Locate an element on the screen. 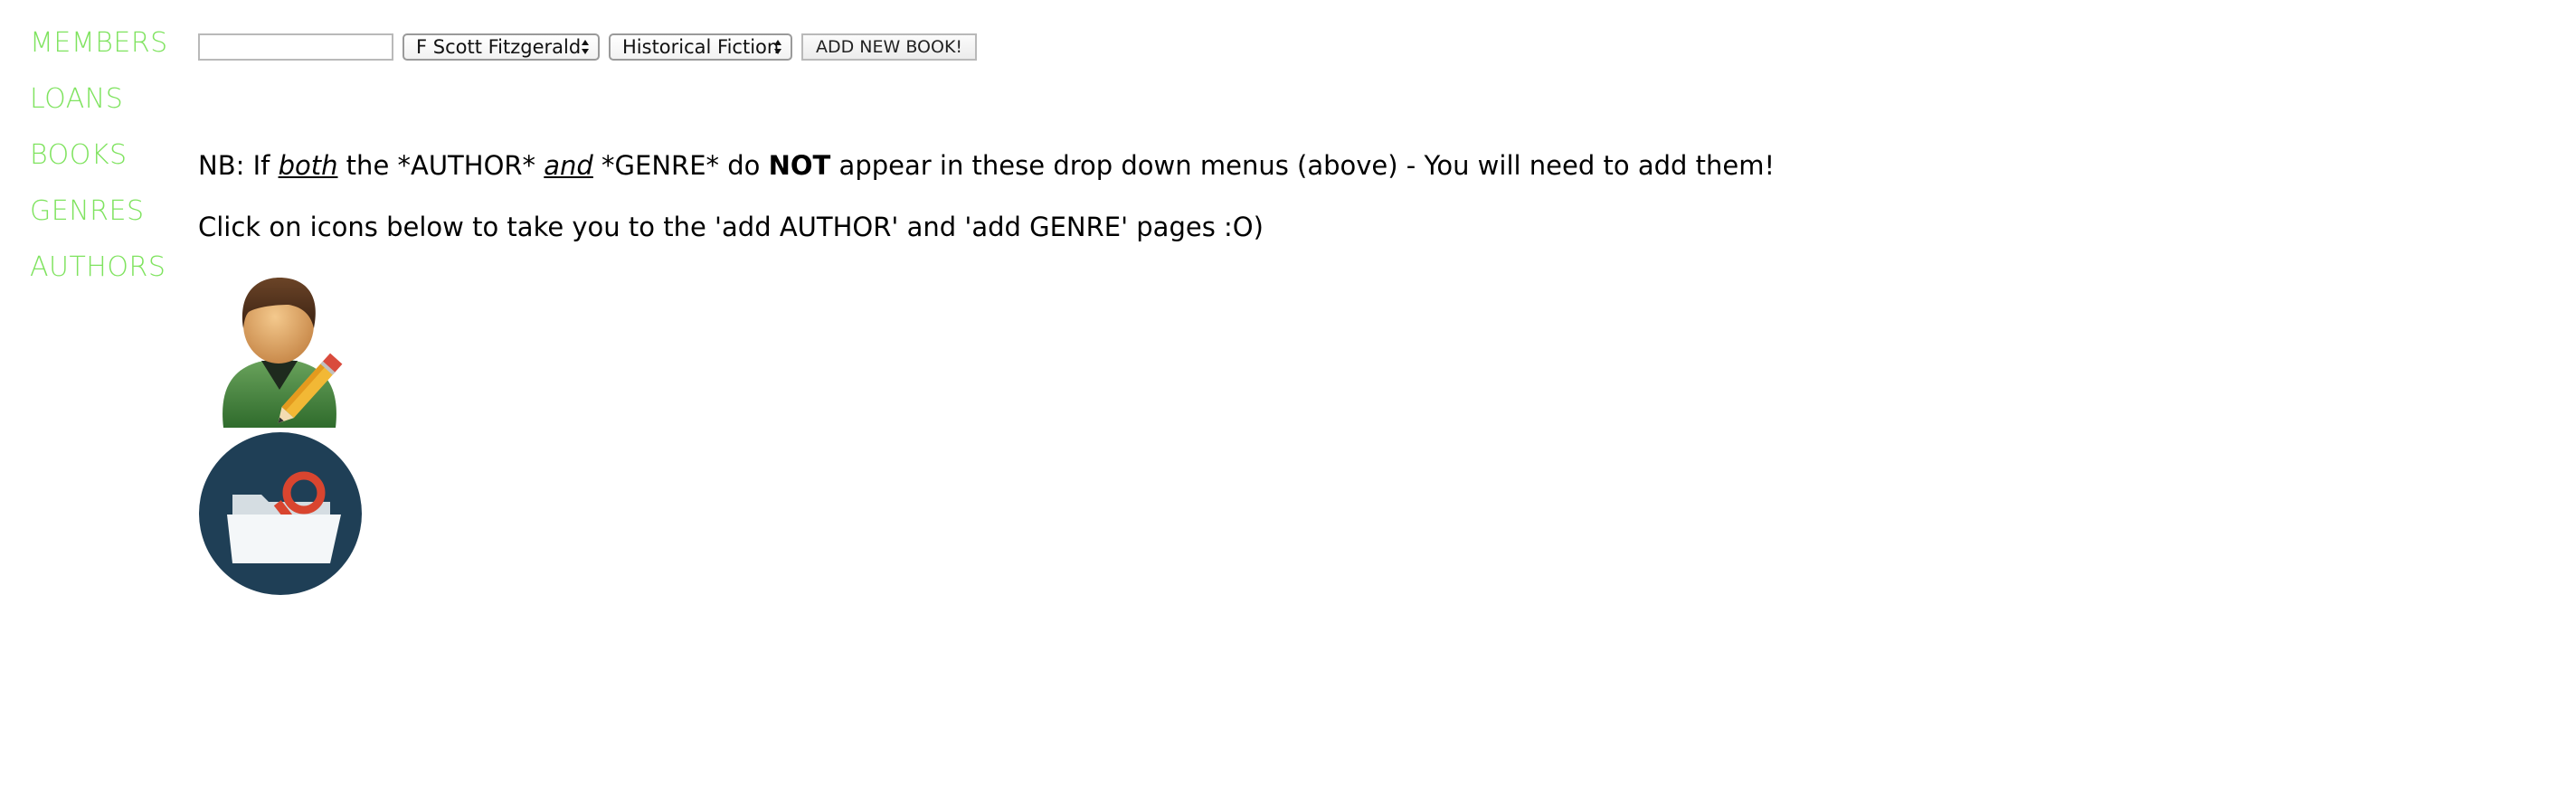  add-genre-link is located at coordinates (280, 514).